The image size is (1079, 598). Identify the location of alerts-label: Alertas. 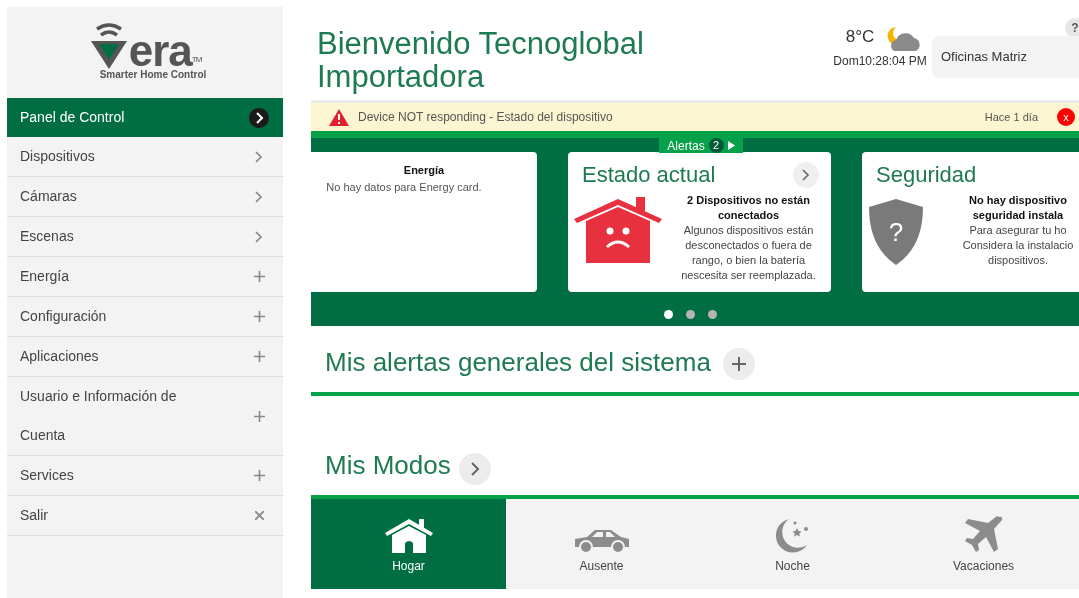
(686, 146).